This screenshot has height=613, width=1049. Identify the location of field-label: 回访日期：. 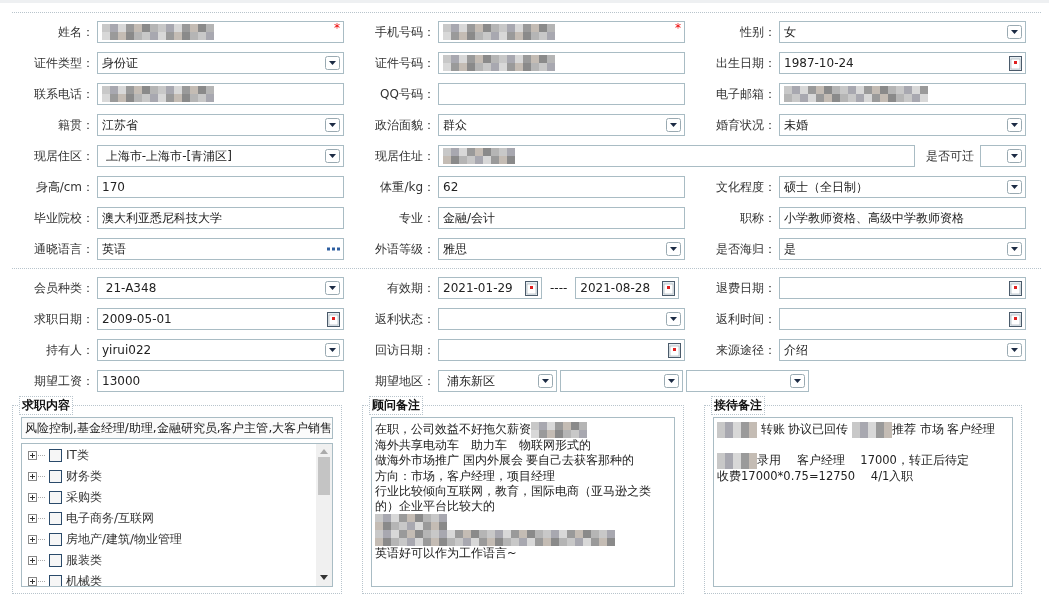
(405, 350).